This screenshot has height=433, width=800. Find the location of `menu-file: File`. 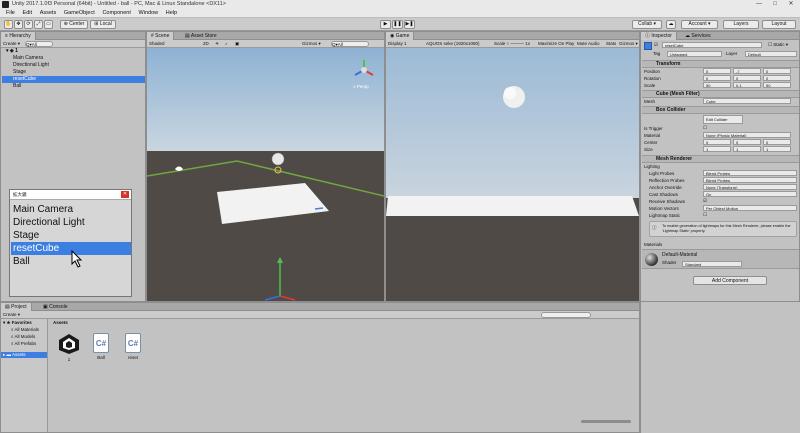

menu-file: File is located at coordinates (10, 13).